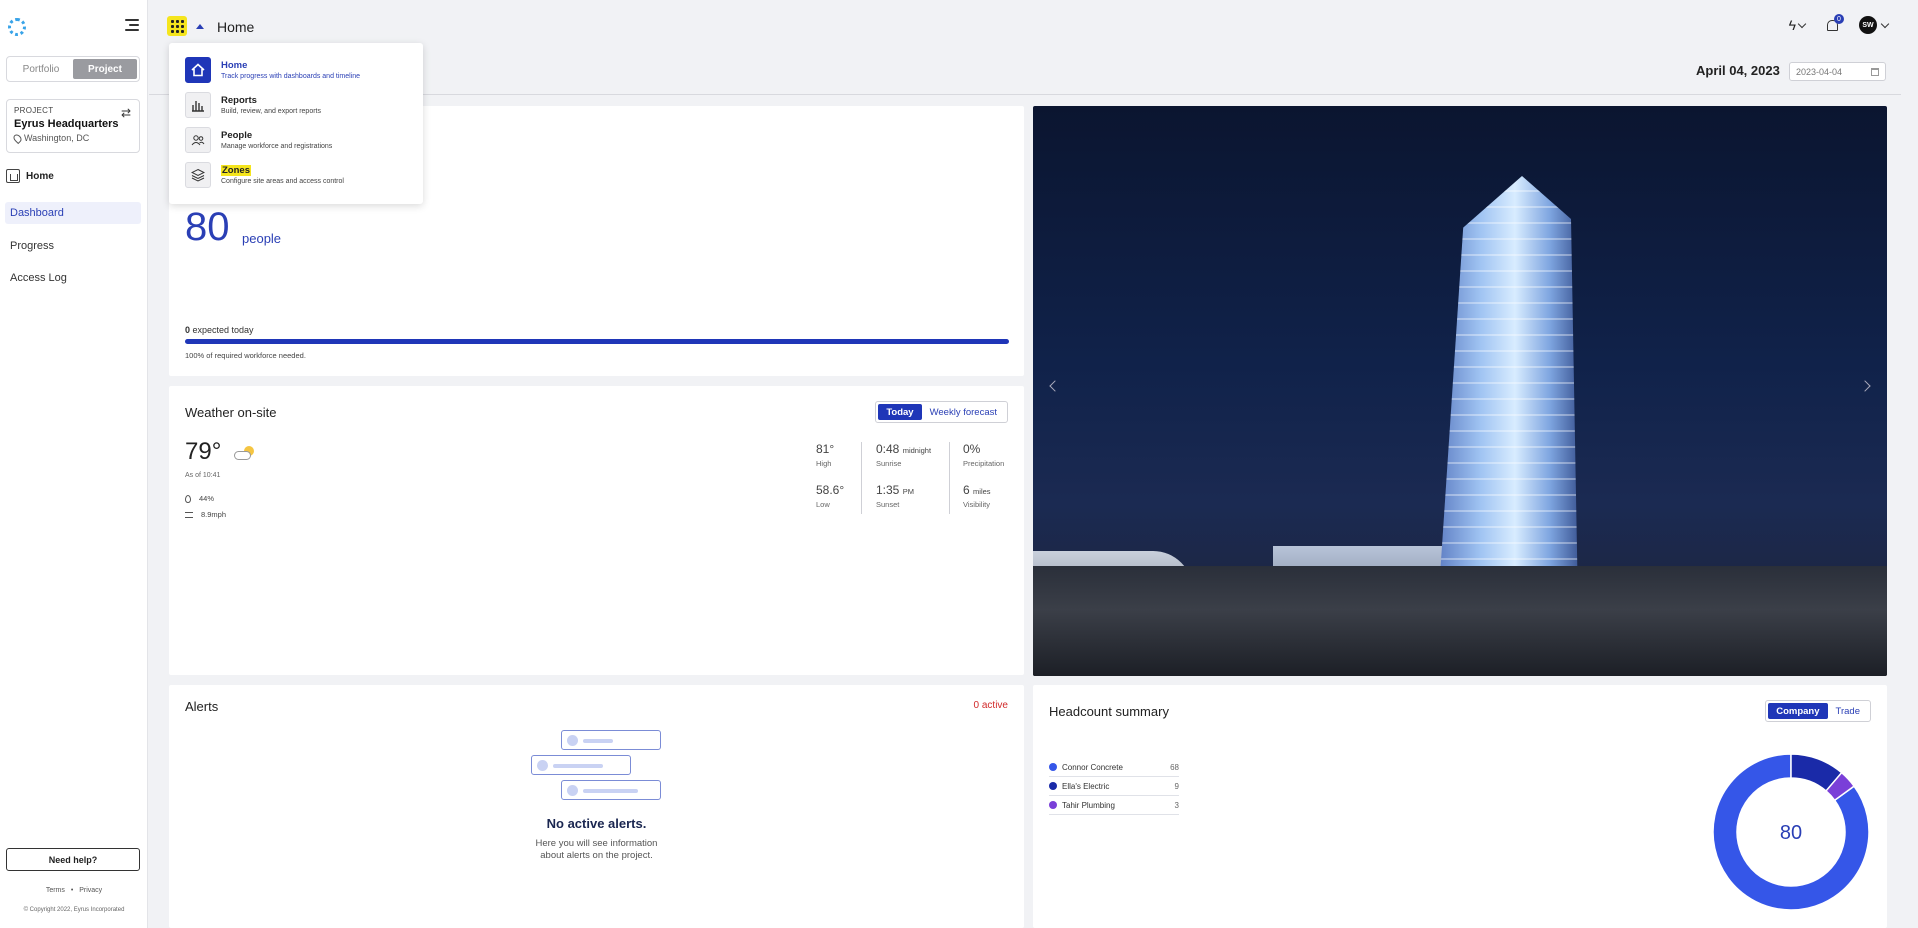 The height and width of the screenshot is (928, 1918). I want to click on stat-high-value: 81°, so click(825, 449).